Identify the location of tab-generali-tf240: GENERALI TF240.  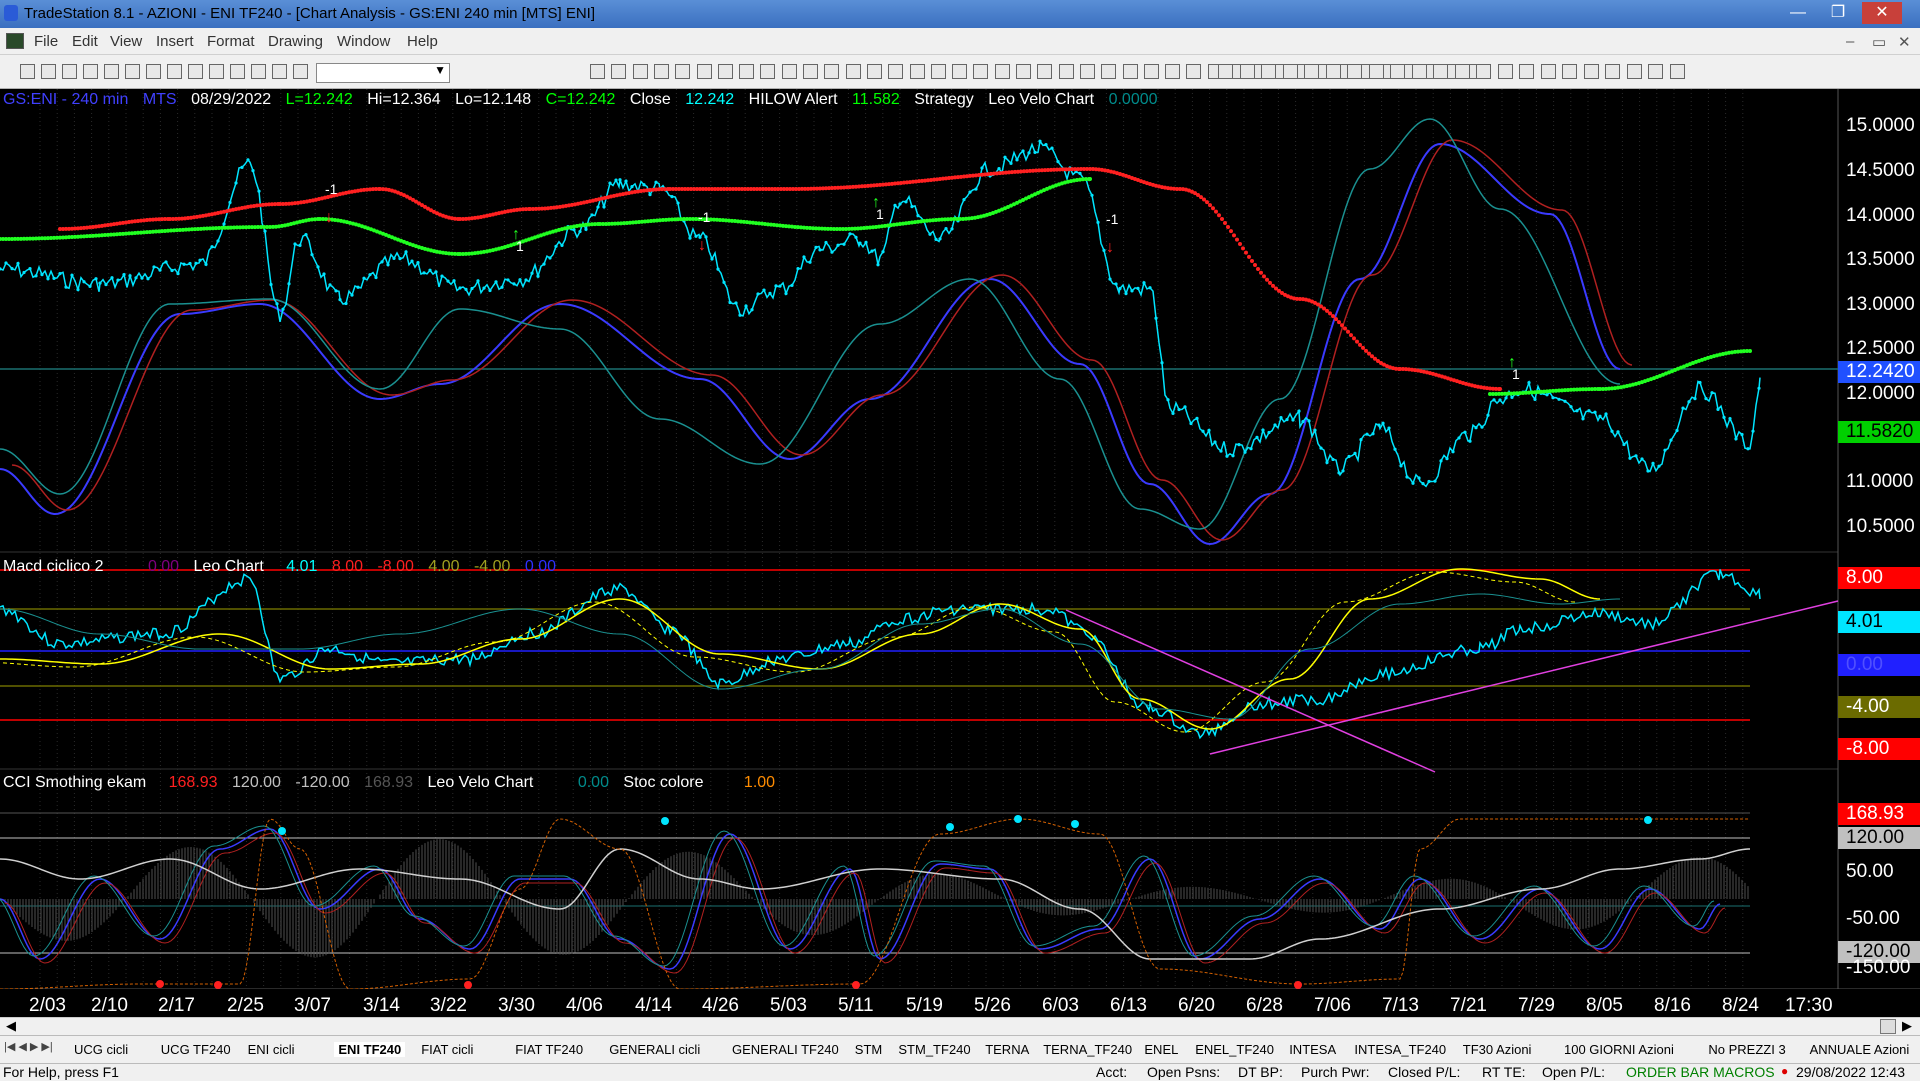
(785, 1049).